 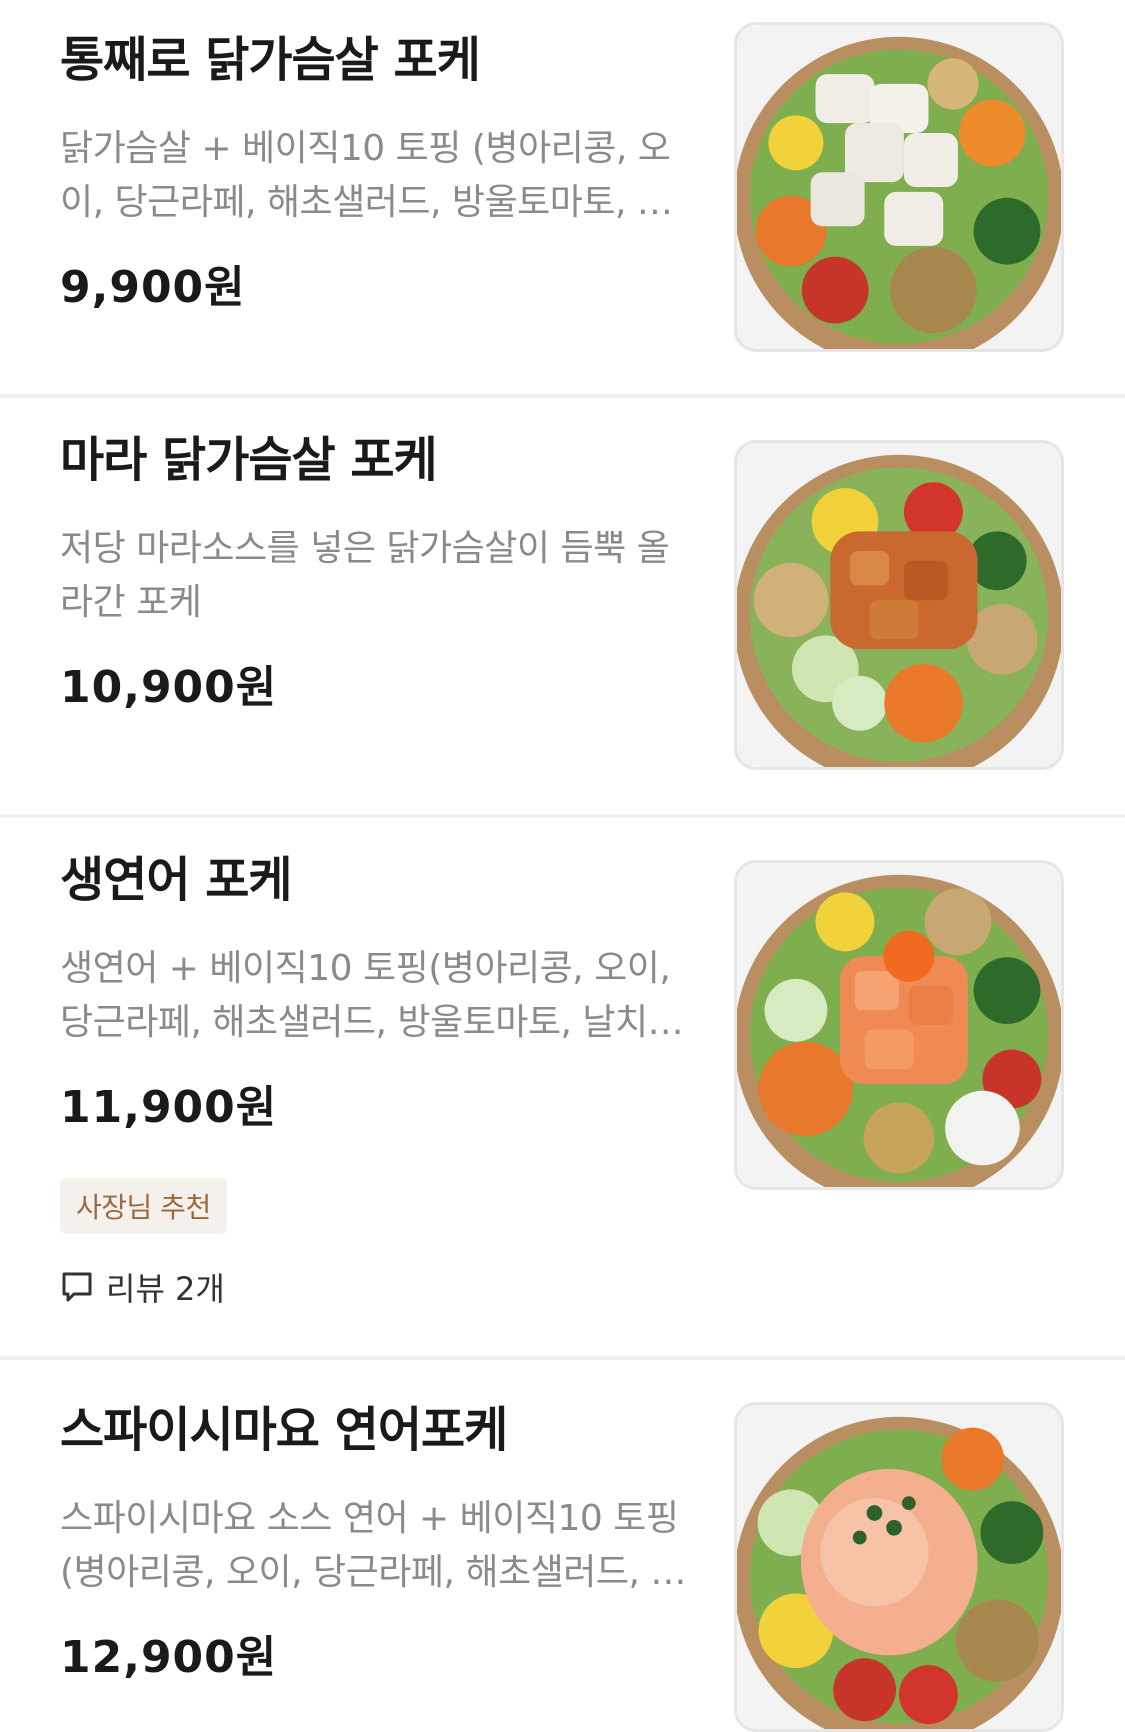 I want to click on menu-item-name: 스파이시마요 연어포케, so click(x=284, y=1430).